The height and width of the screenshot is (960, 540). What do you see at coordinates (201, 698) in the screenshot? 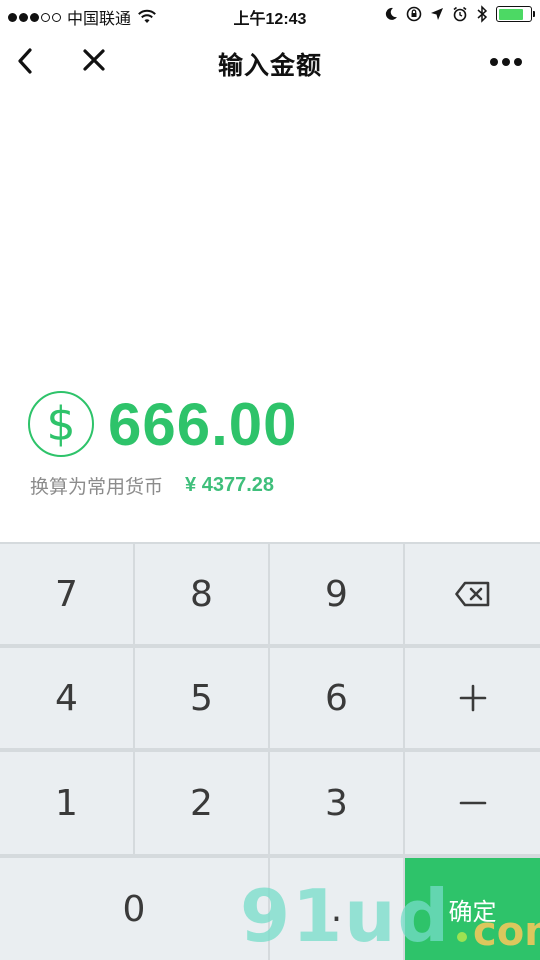
I see `key-5: 5` at bounding box center [201, 698].